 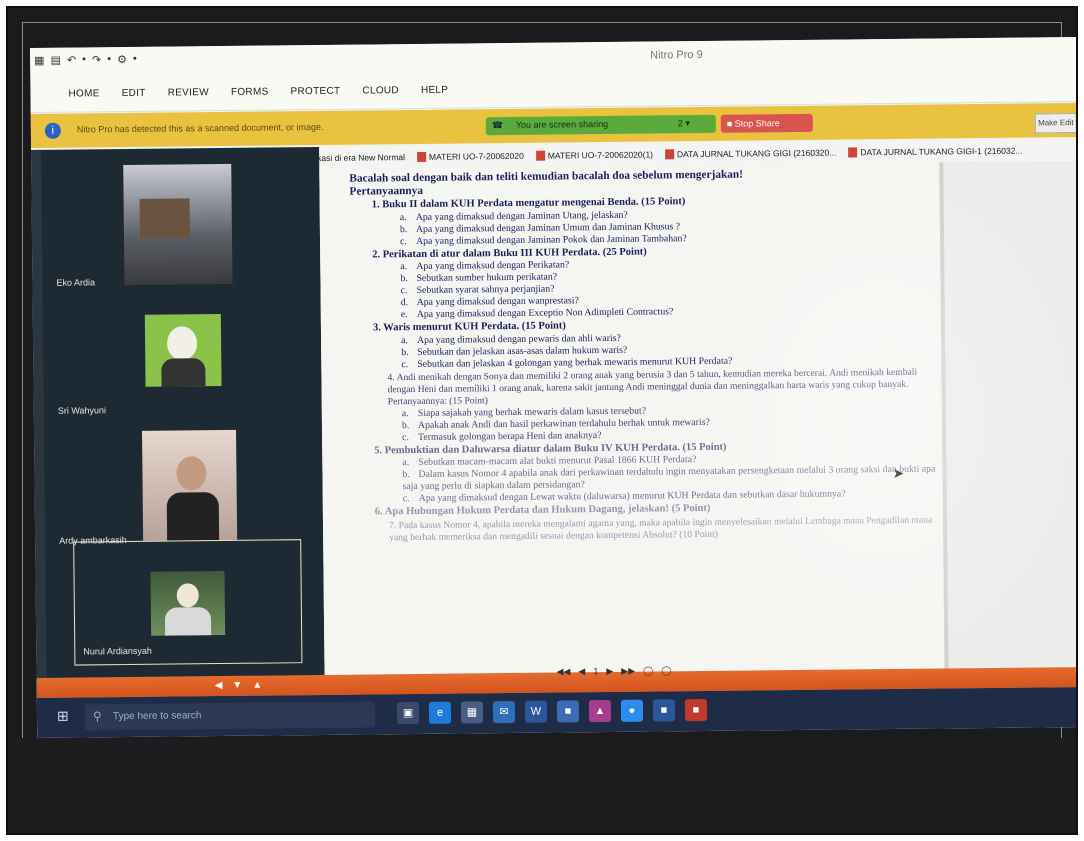 I want to click on document-margin, so click(x=1007, y=414).